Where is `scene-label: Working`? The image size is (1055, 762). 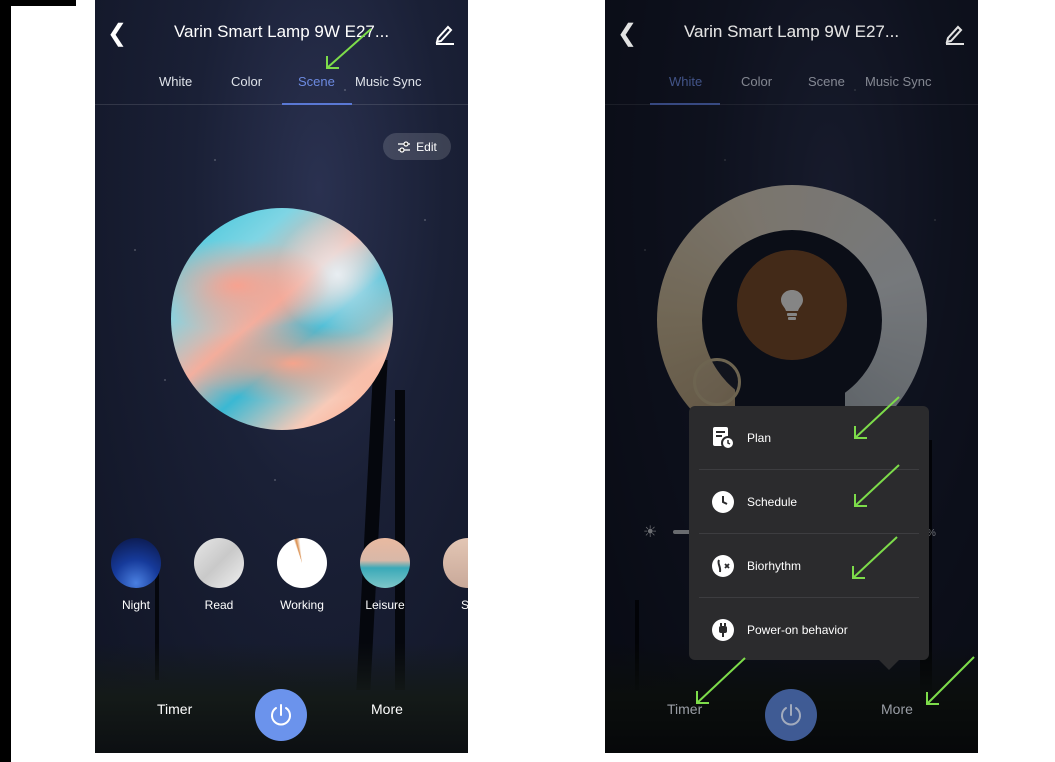
scene-label: Working is located at coordinates (302, 605).